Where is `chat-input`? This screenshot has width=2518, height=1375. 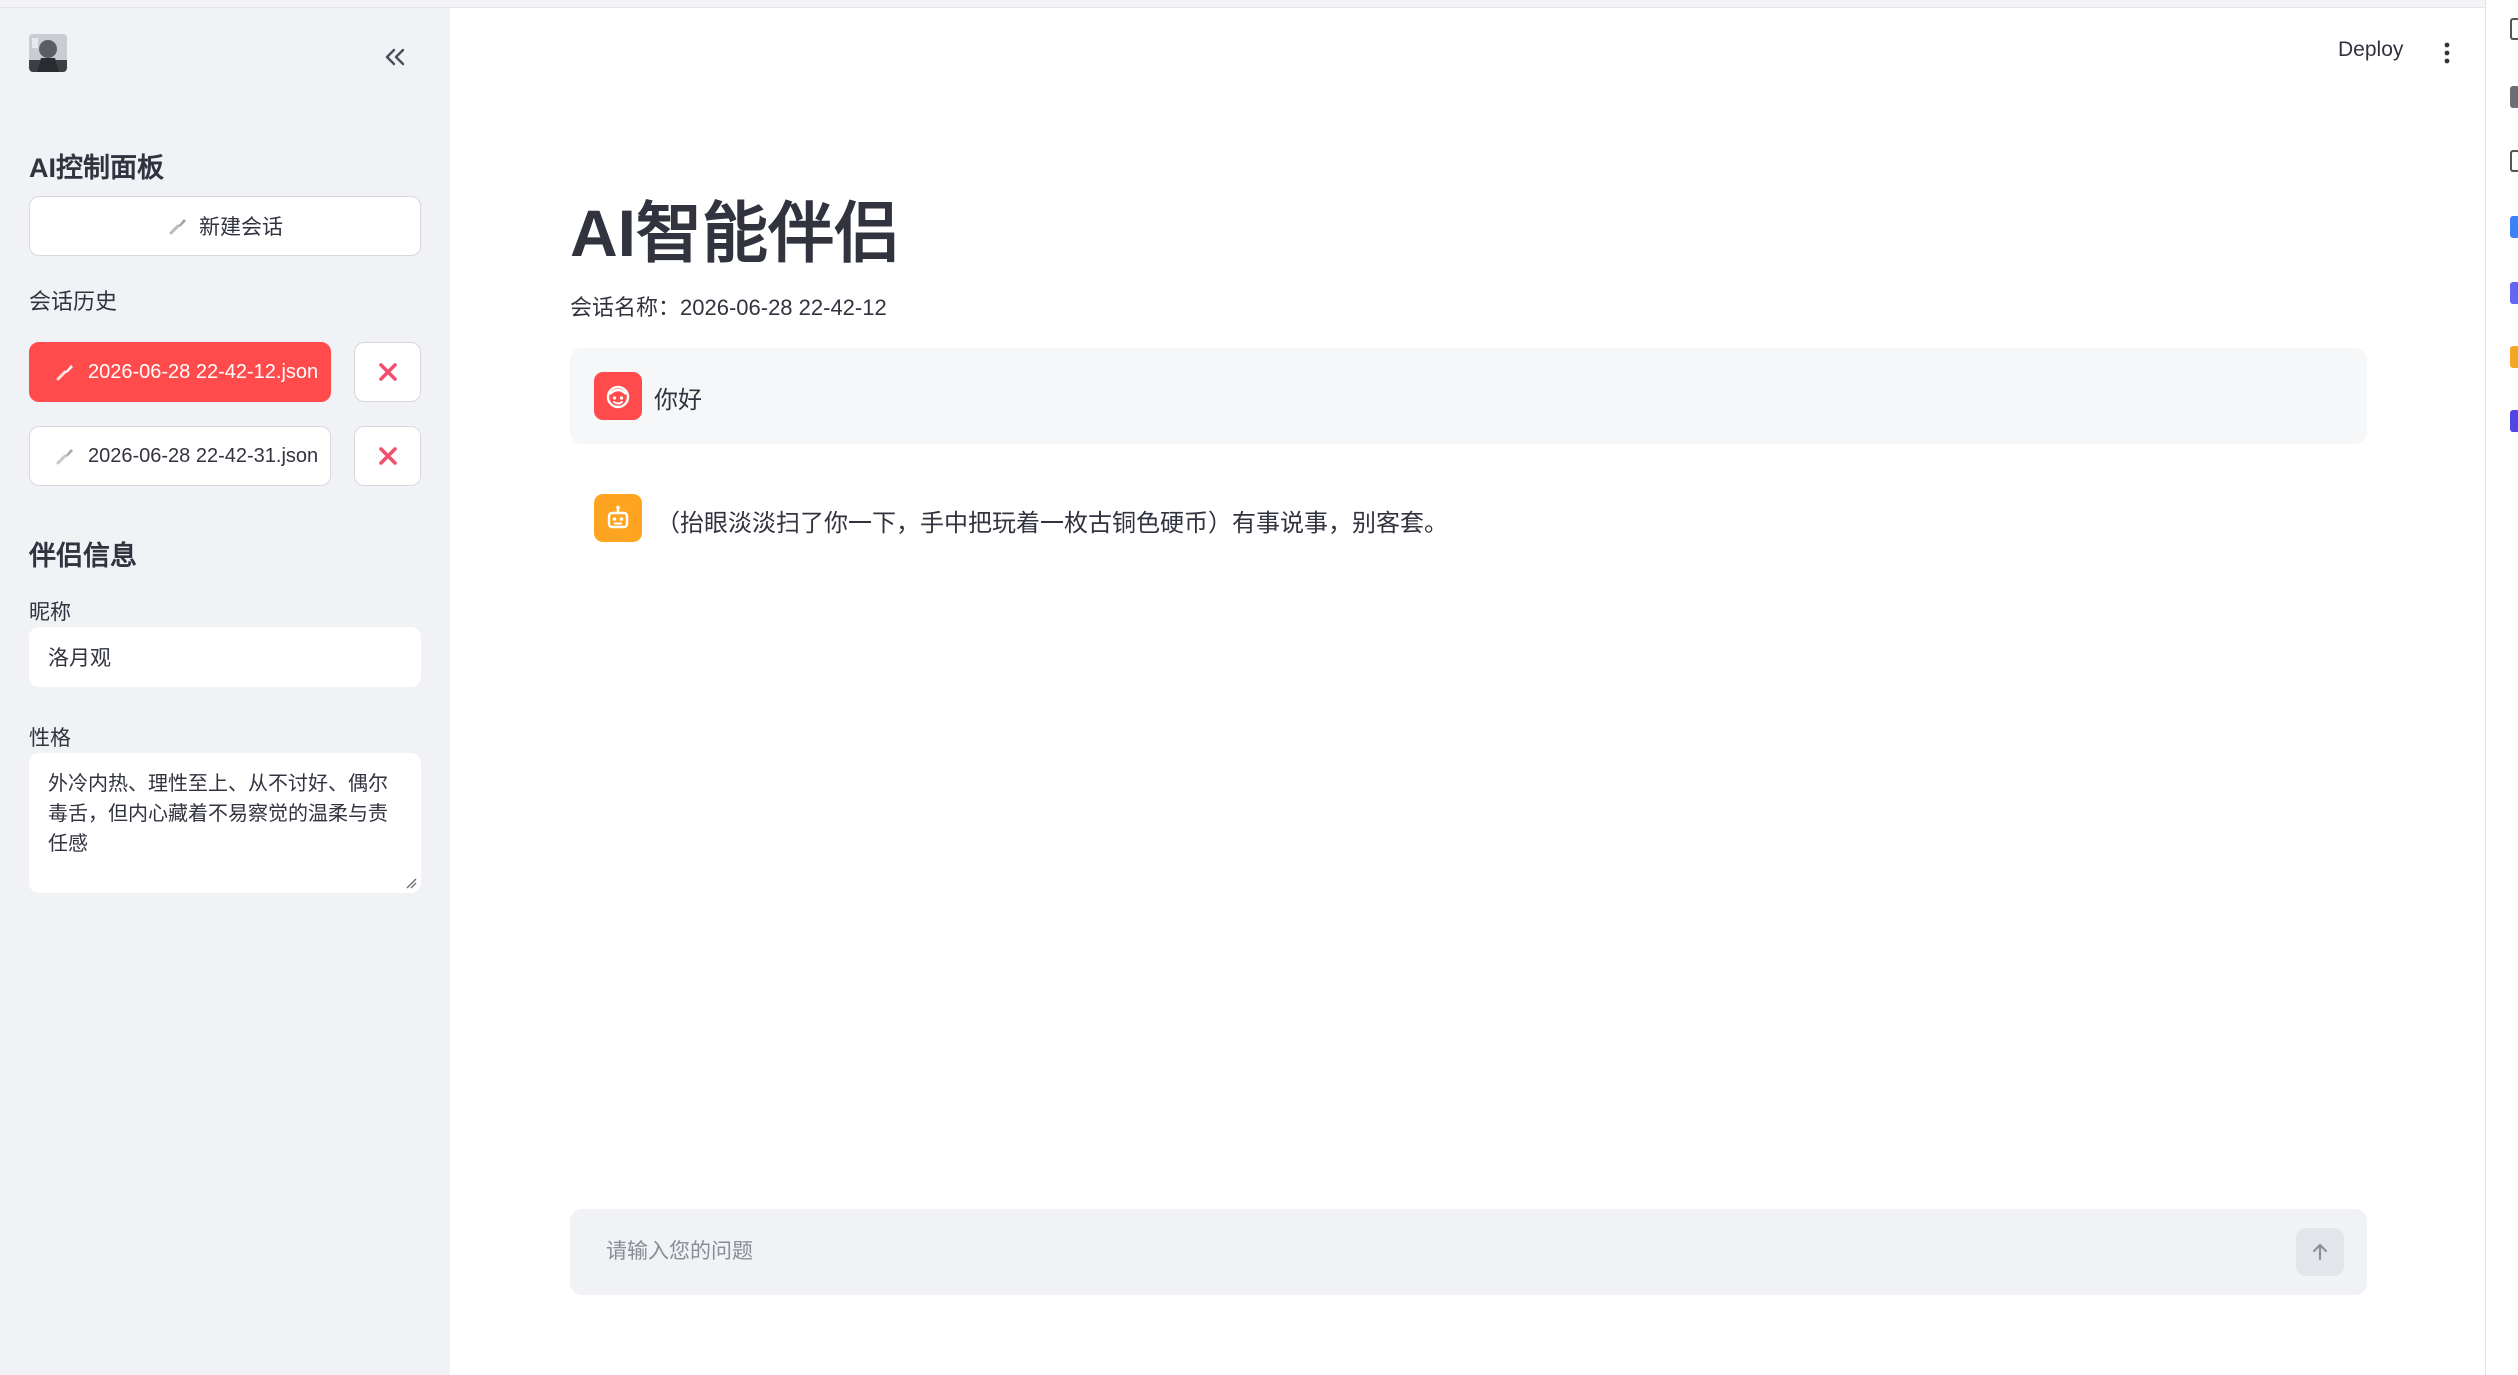 chat-input is located at coordinates (1431, 1252).